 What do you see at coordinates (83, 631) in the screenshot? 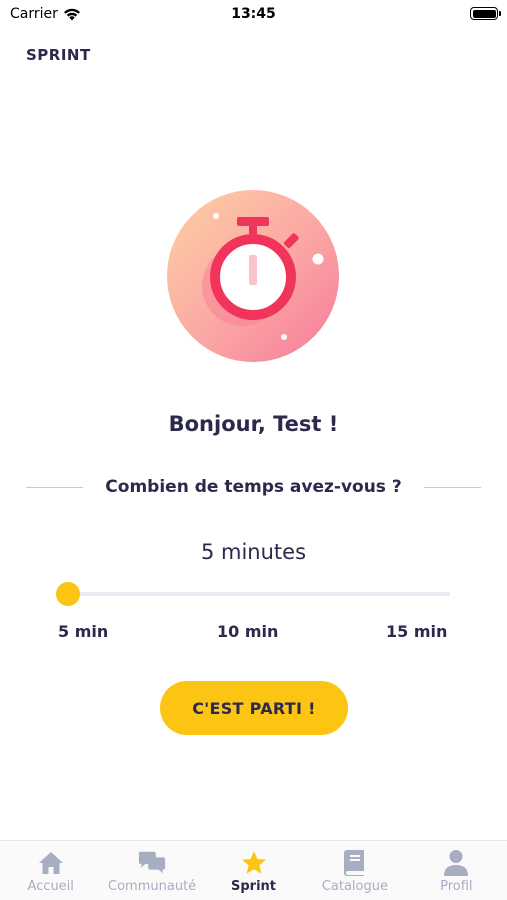
I see `tick-label-5-min: 5 min` at bounding box center [83, 631].